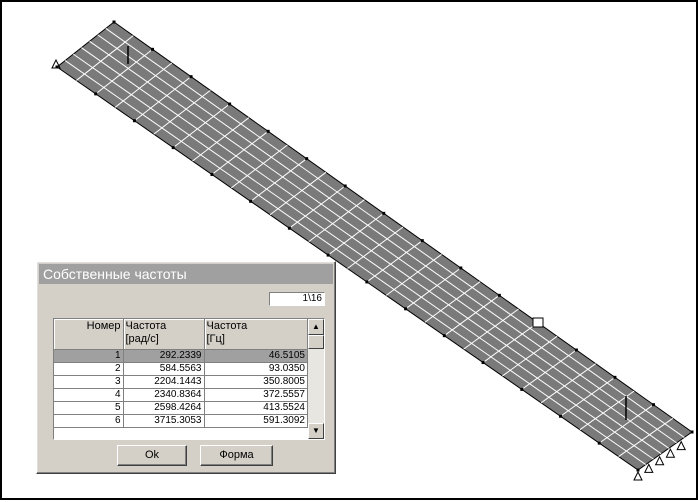 The image size is (698, 502). I want to click on triangle-down-icon: ▼, so click(316, 431).